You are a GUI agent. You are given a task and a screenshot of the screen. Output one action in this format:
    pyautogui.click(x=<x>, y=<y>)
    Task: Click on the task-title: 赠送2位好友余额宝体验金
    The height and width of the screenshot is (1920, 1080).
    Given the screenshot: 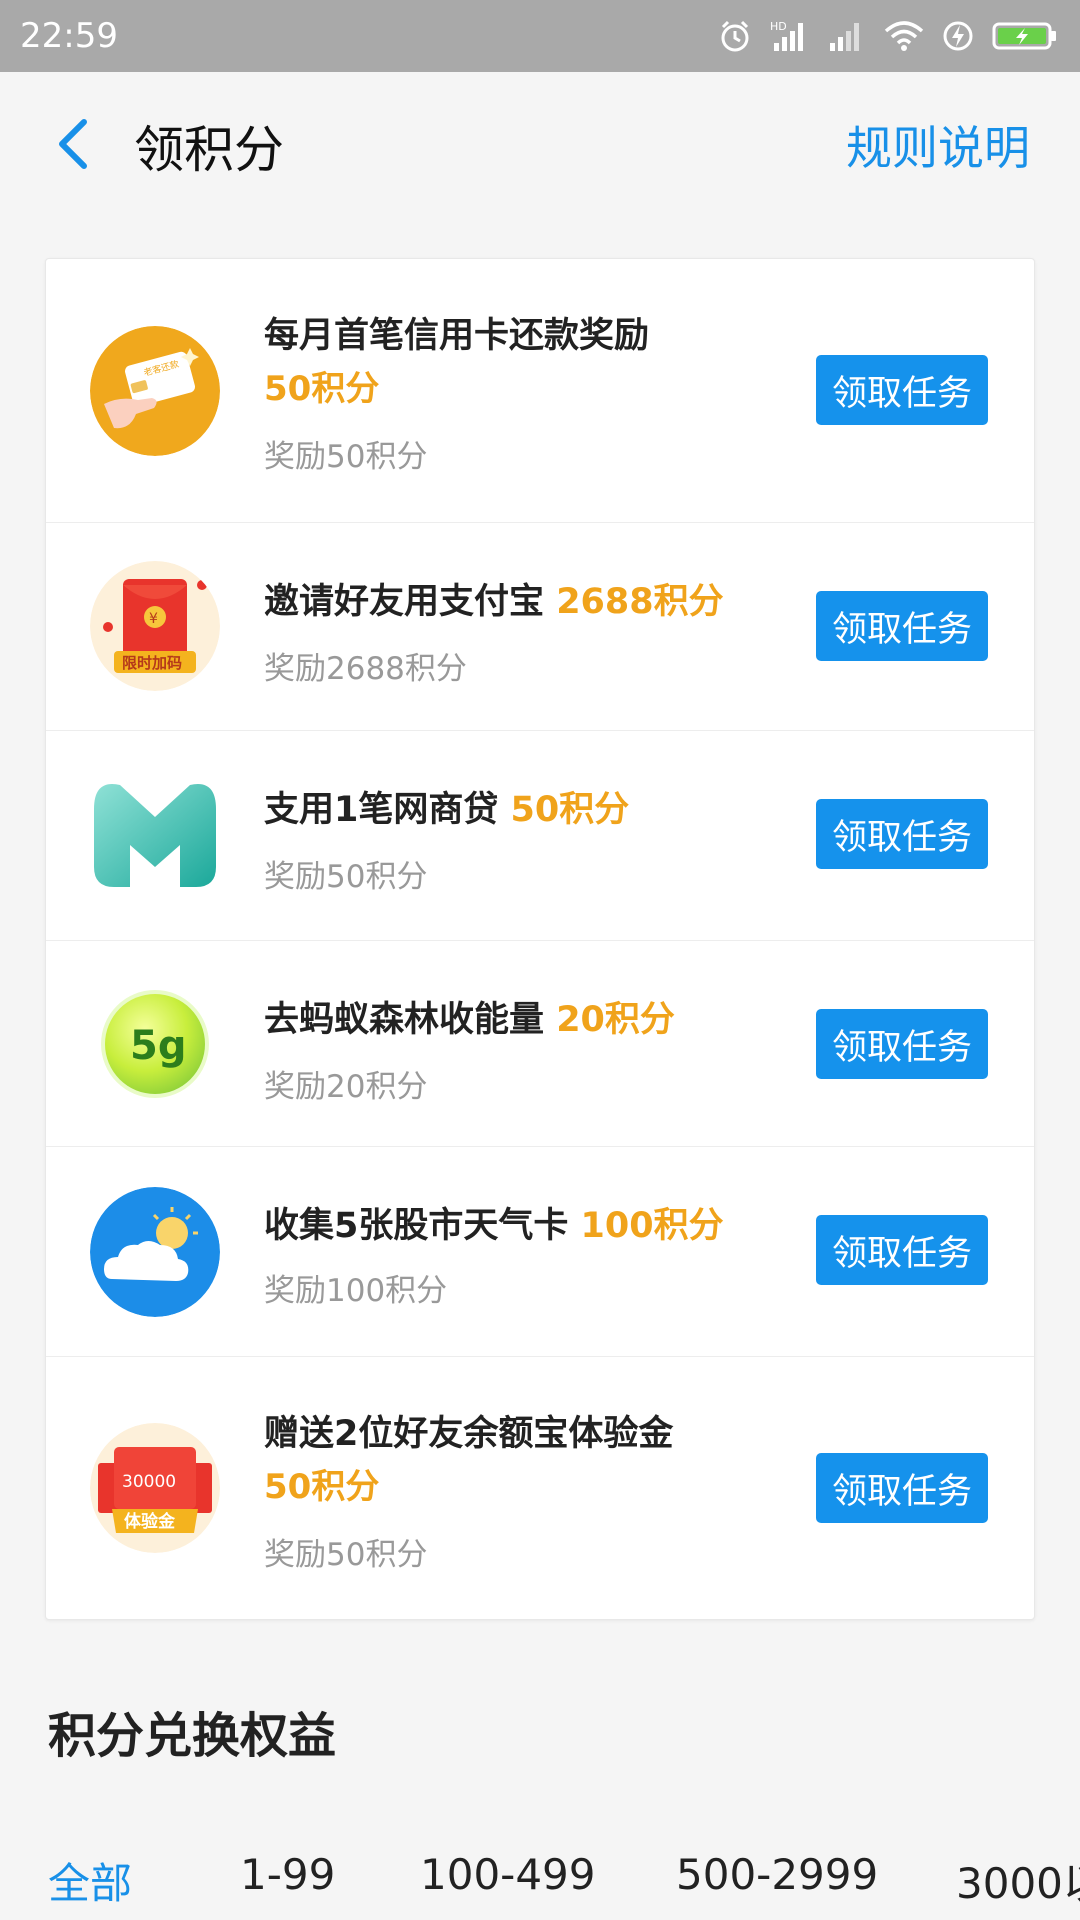 What is the action you would take?
    pyautogui.click(x=469, y=1434)
    